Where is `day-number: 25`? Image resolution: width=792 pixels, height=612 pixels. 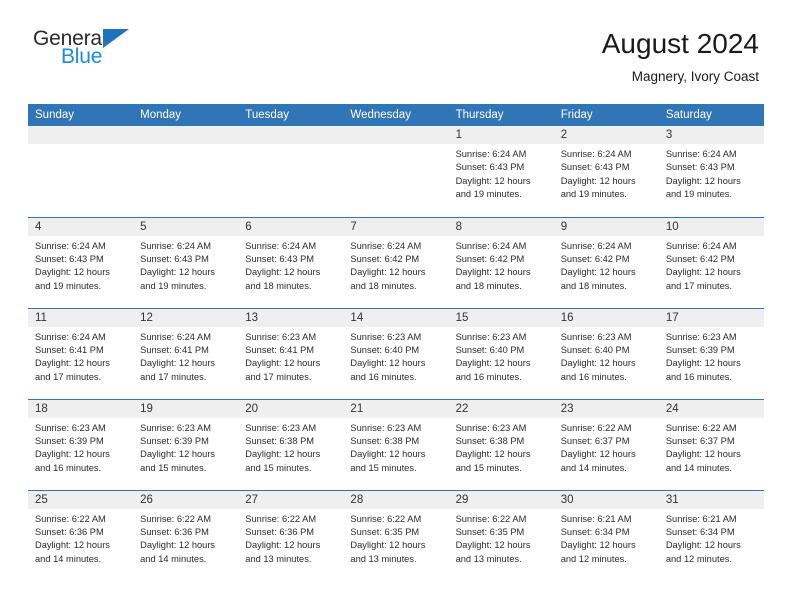 day-number: 25 is located at coordinates (81, 499).